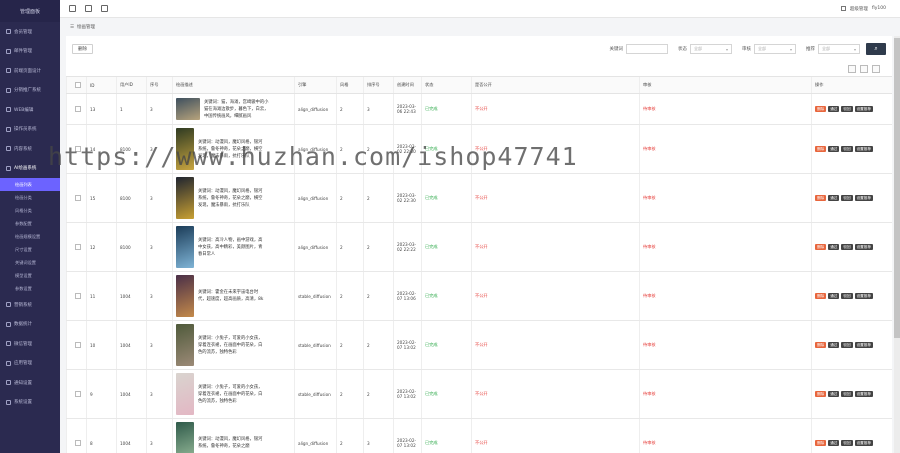 This screenshot has height=453, width=900. I want to click on sidebar-item: AI绘画系统, so click(30, 169).